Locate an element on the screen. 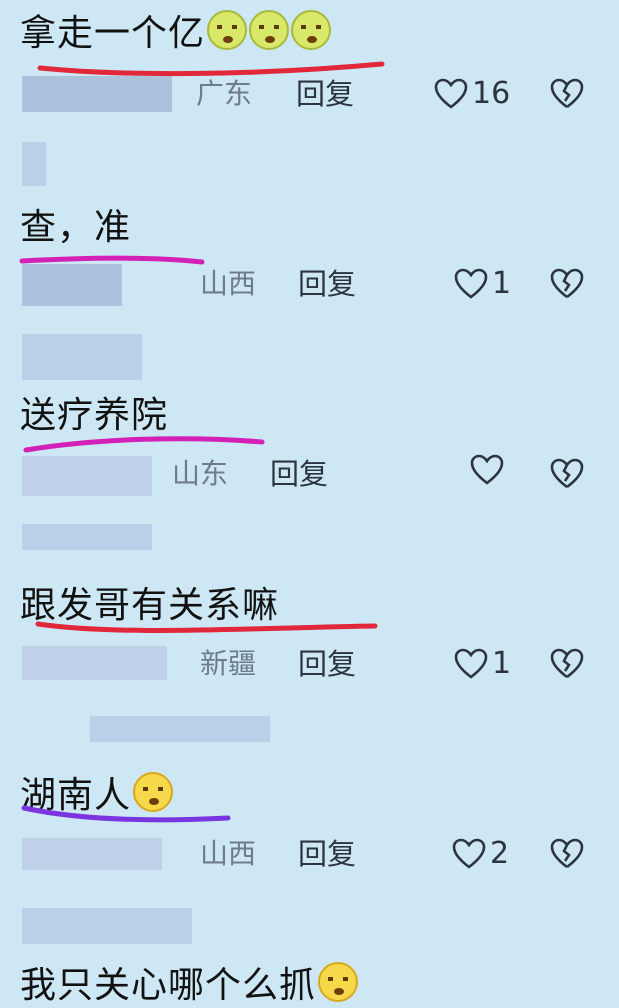 The height and width of the screenshot is (1008, 619). comment-text: 我只关心哪个么抓 is located at coordinates (168, 985).